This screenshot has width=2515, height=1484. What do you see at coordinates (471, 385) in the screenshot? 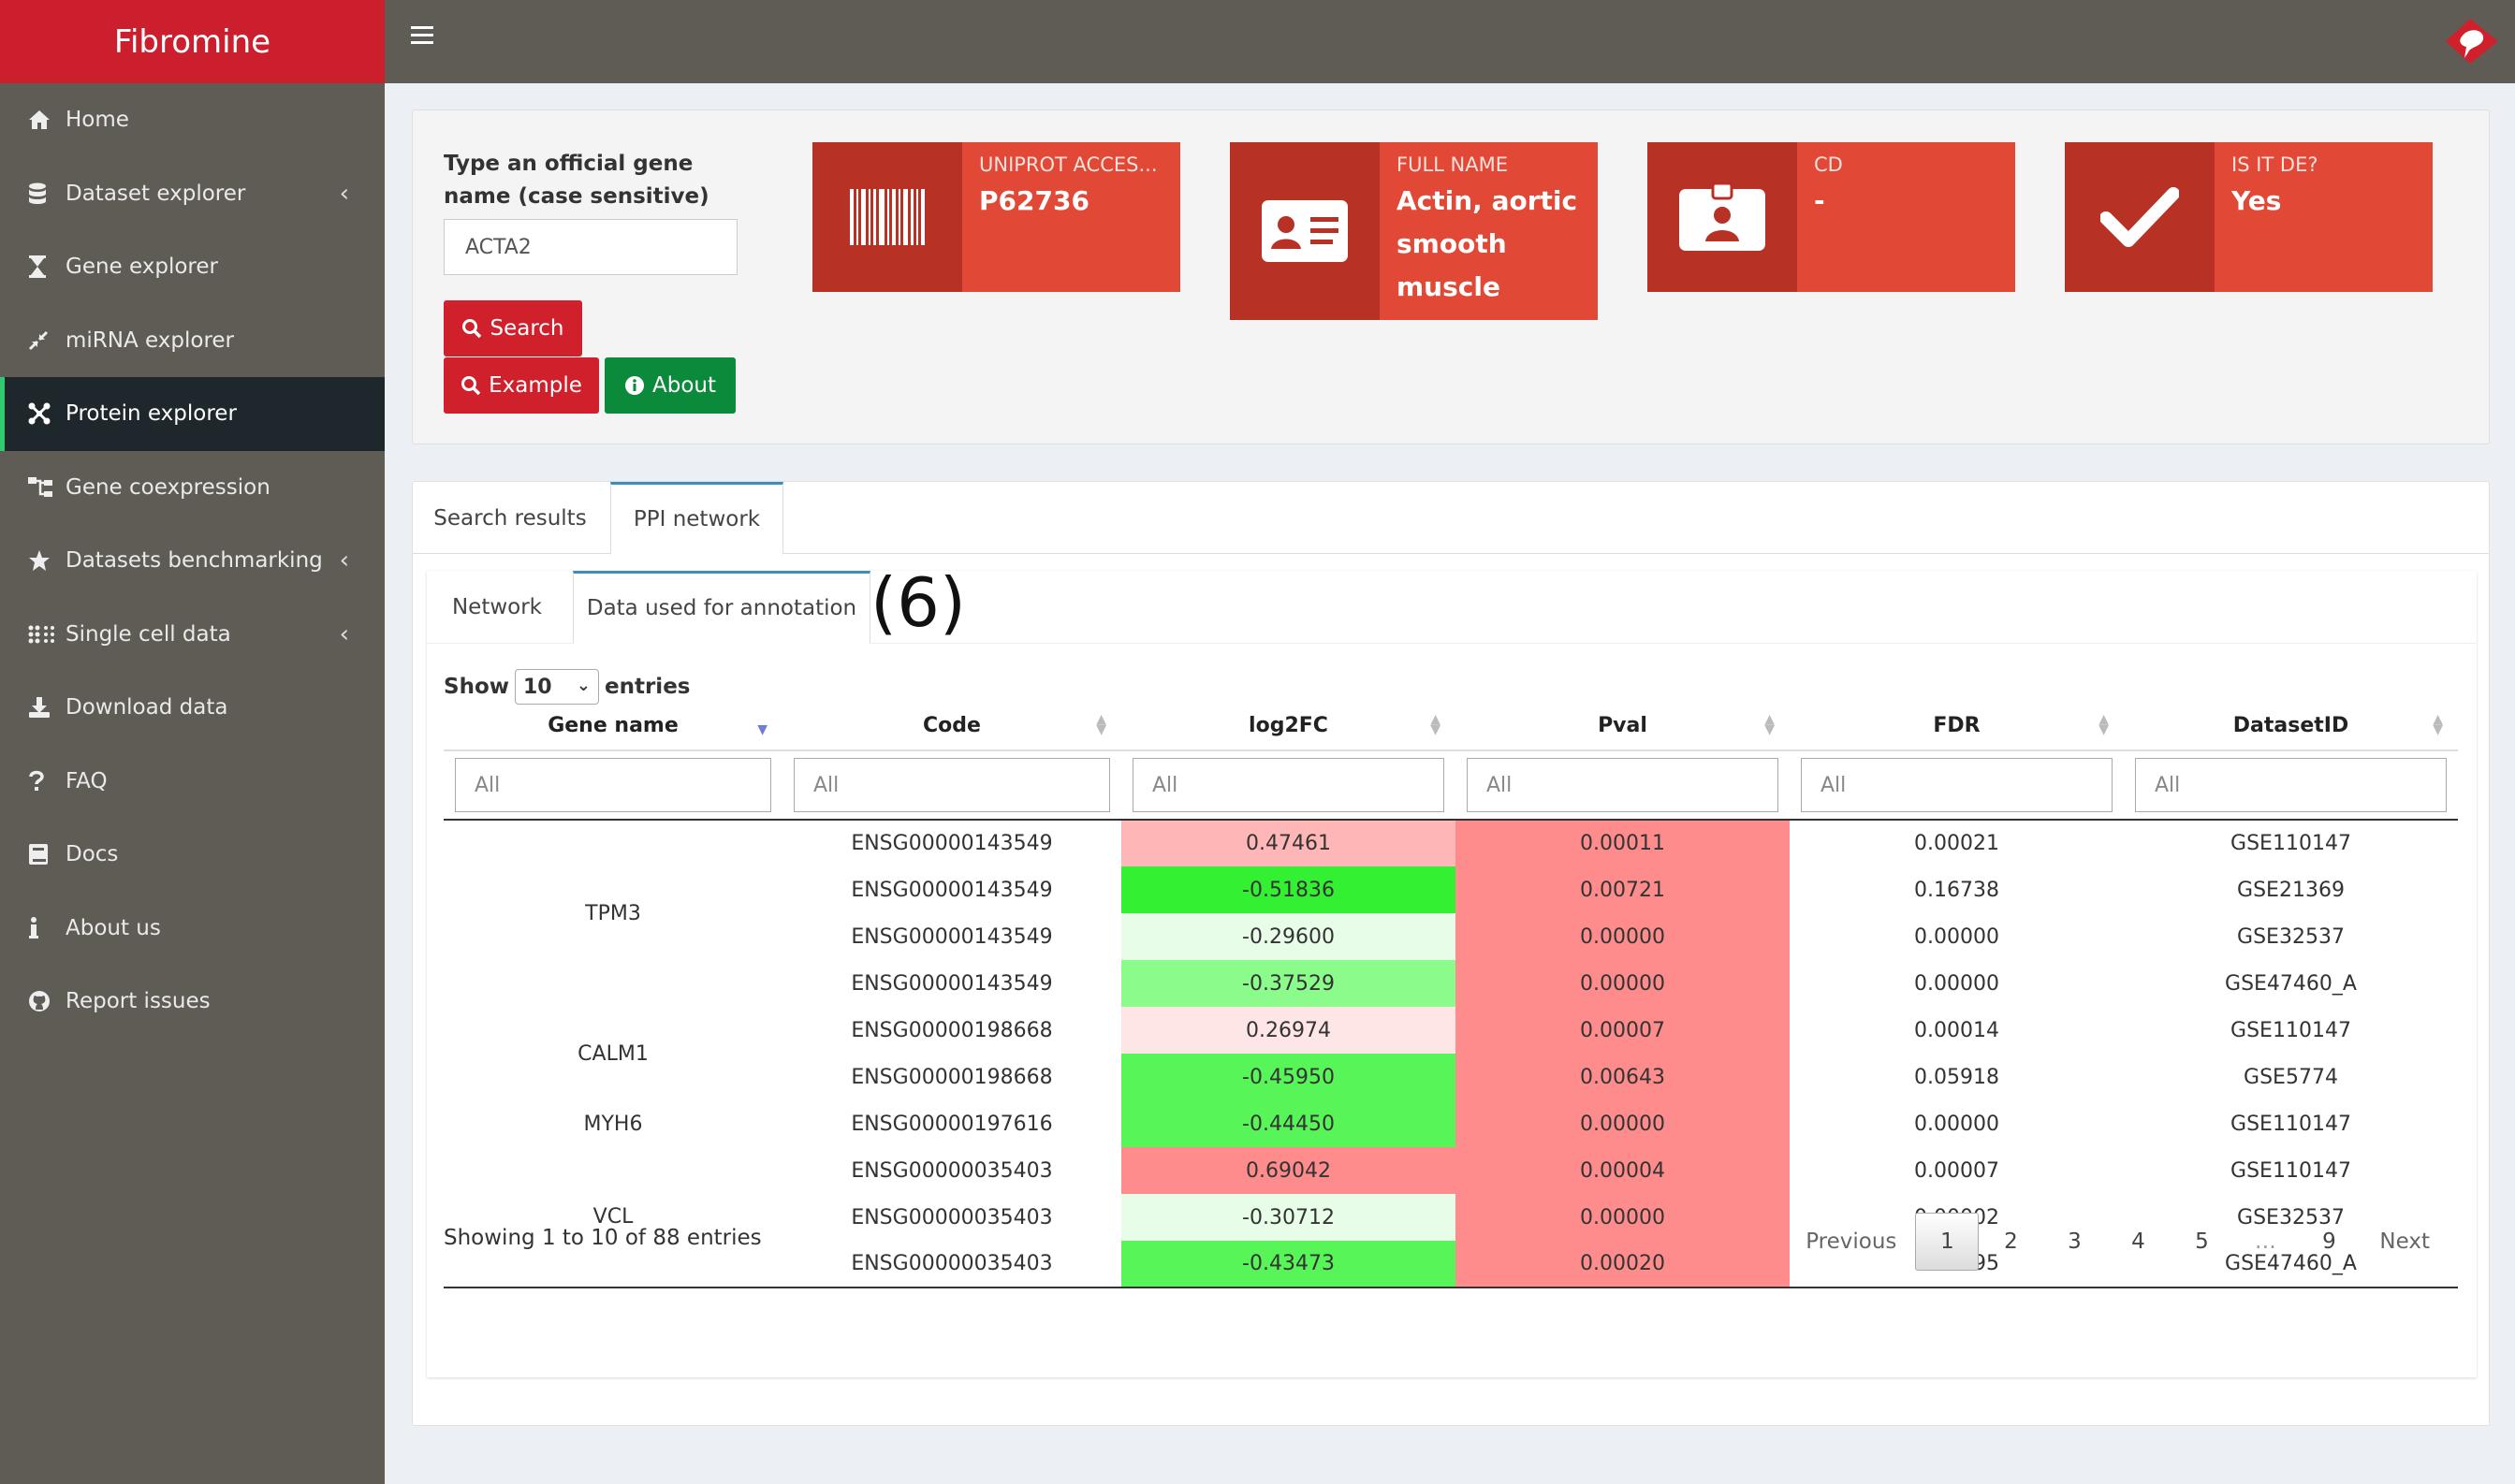
I see `search-icon` at bounding box center [471, 385].